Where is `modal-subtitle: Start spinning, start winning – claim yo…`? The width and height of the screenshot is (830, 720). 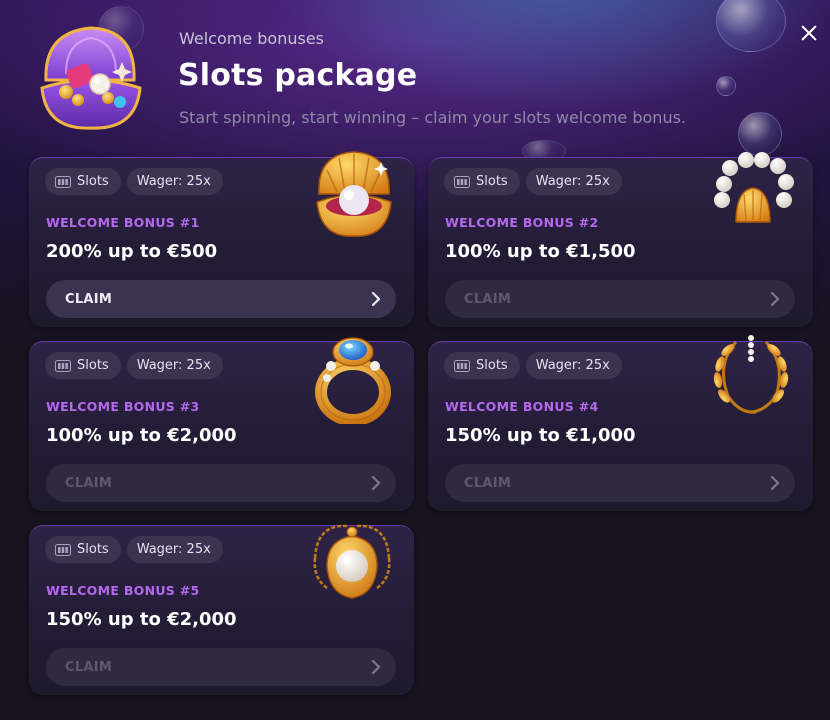
modal-subtitle: Start spinning, start winning – claim yo… is located at coordinates (432, 117).